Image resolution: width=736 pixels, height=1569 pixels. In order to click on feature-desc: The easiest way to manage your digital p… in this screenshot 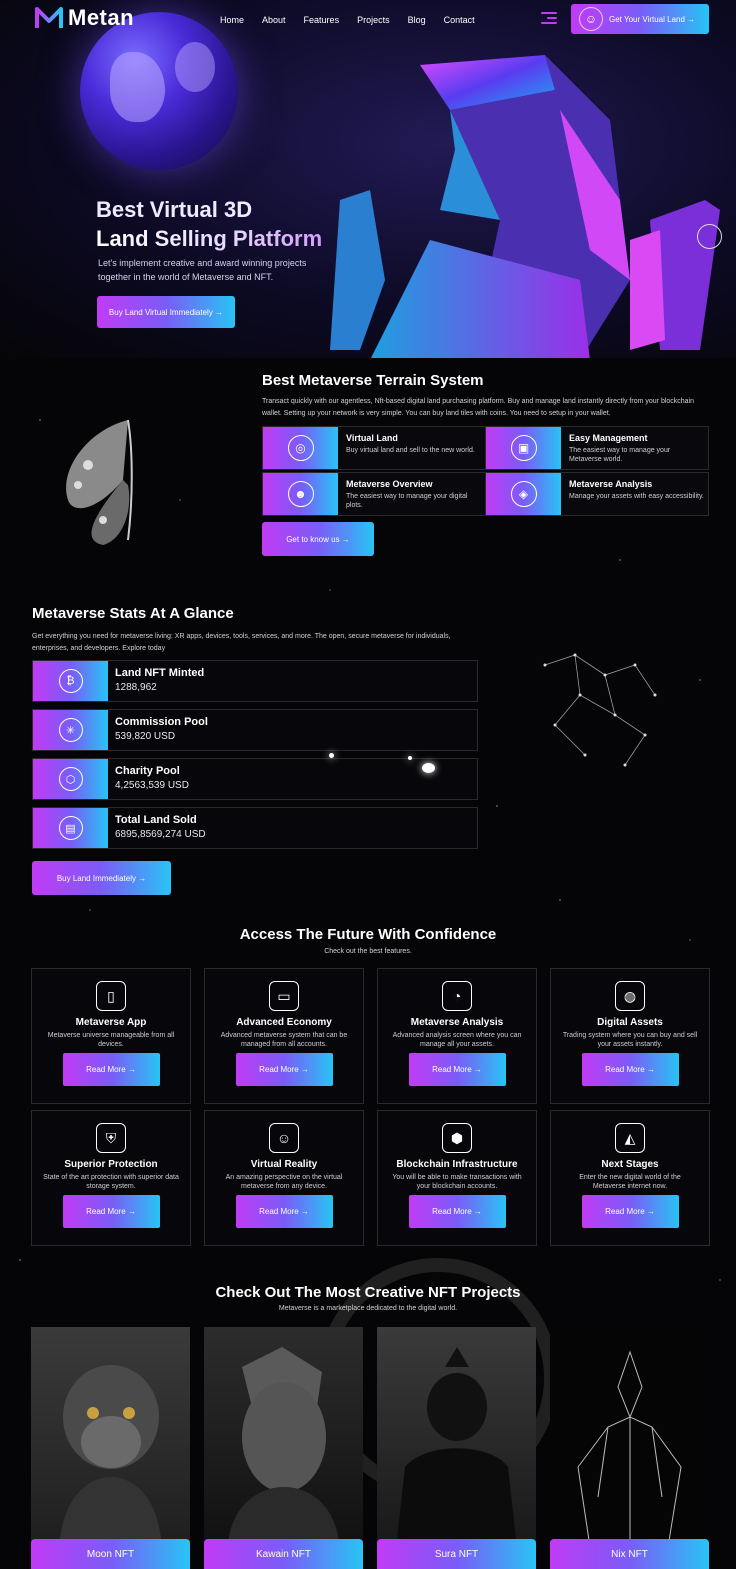, I will do `click(407, 501)`.